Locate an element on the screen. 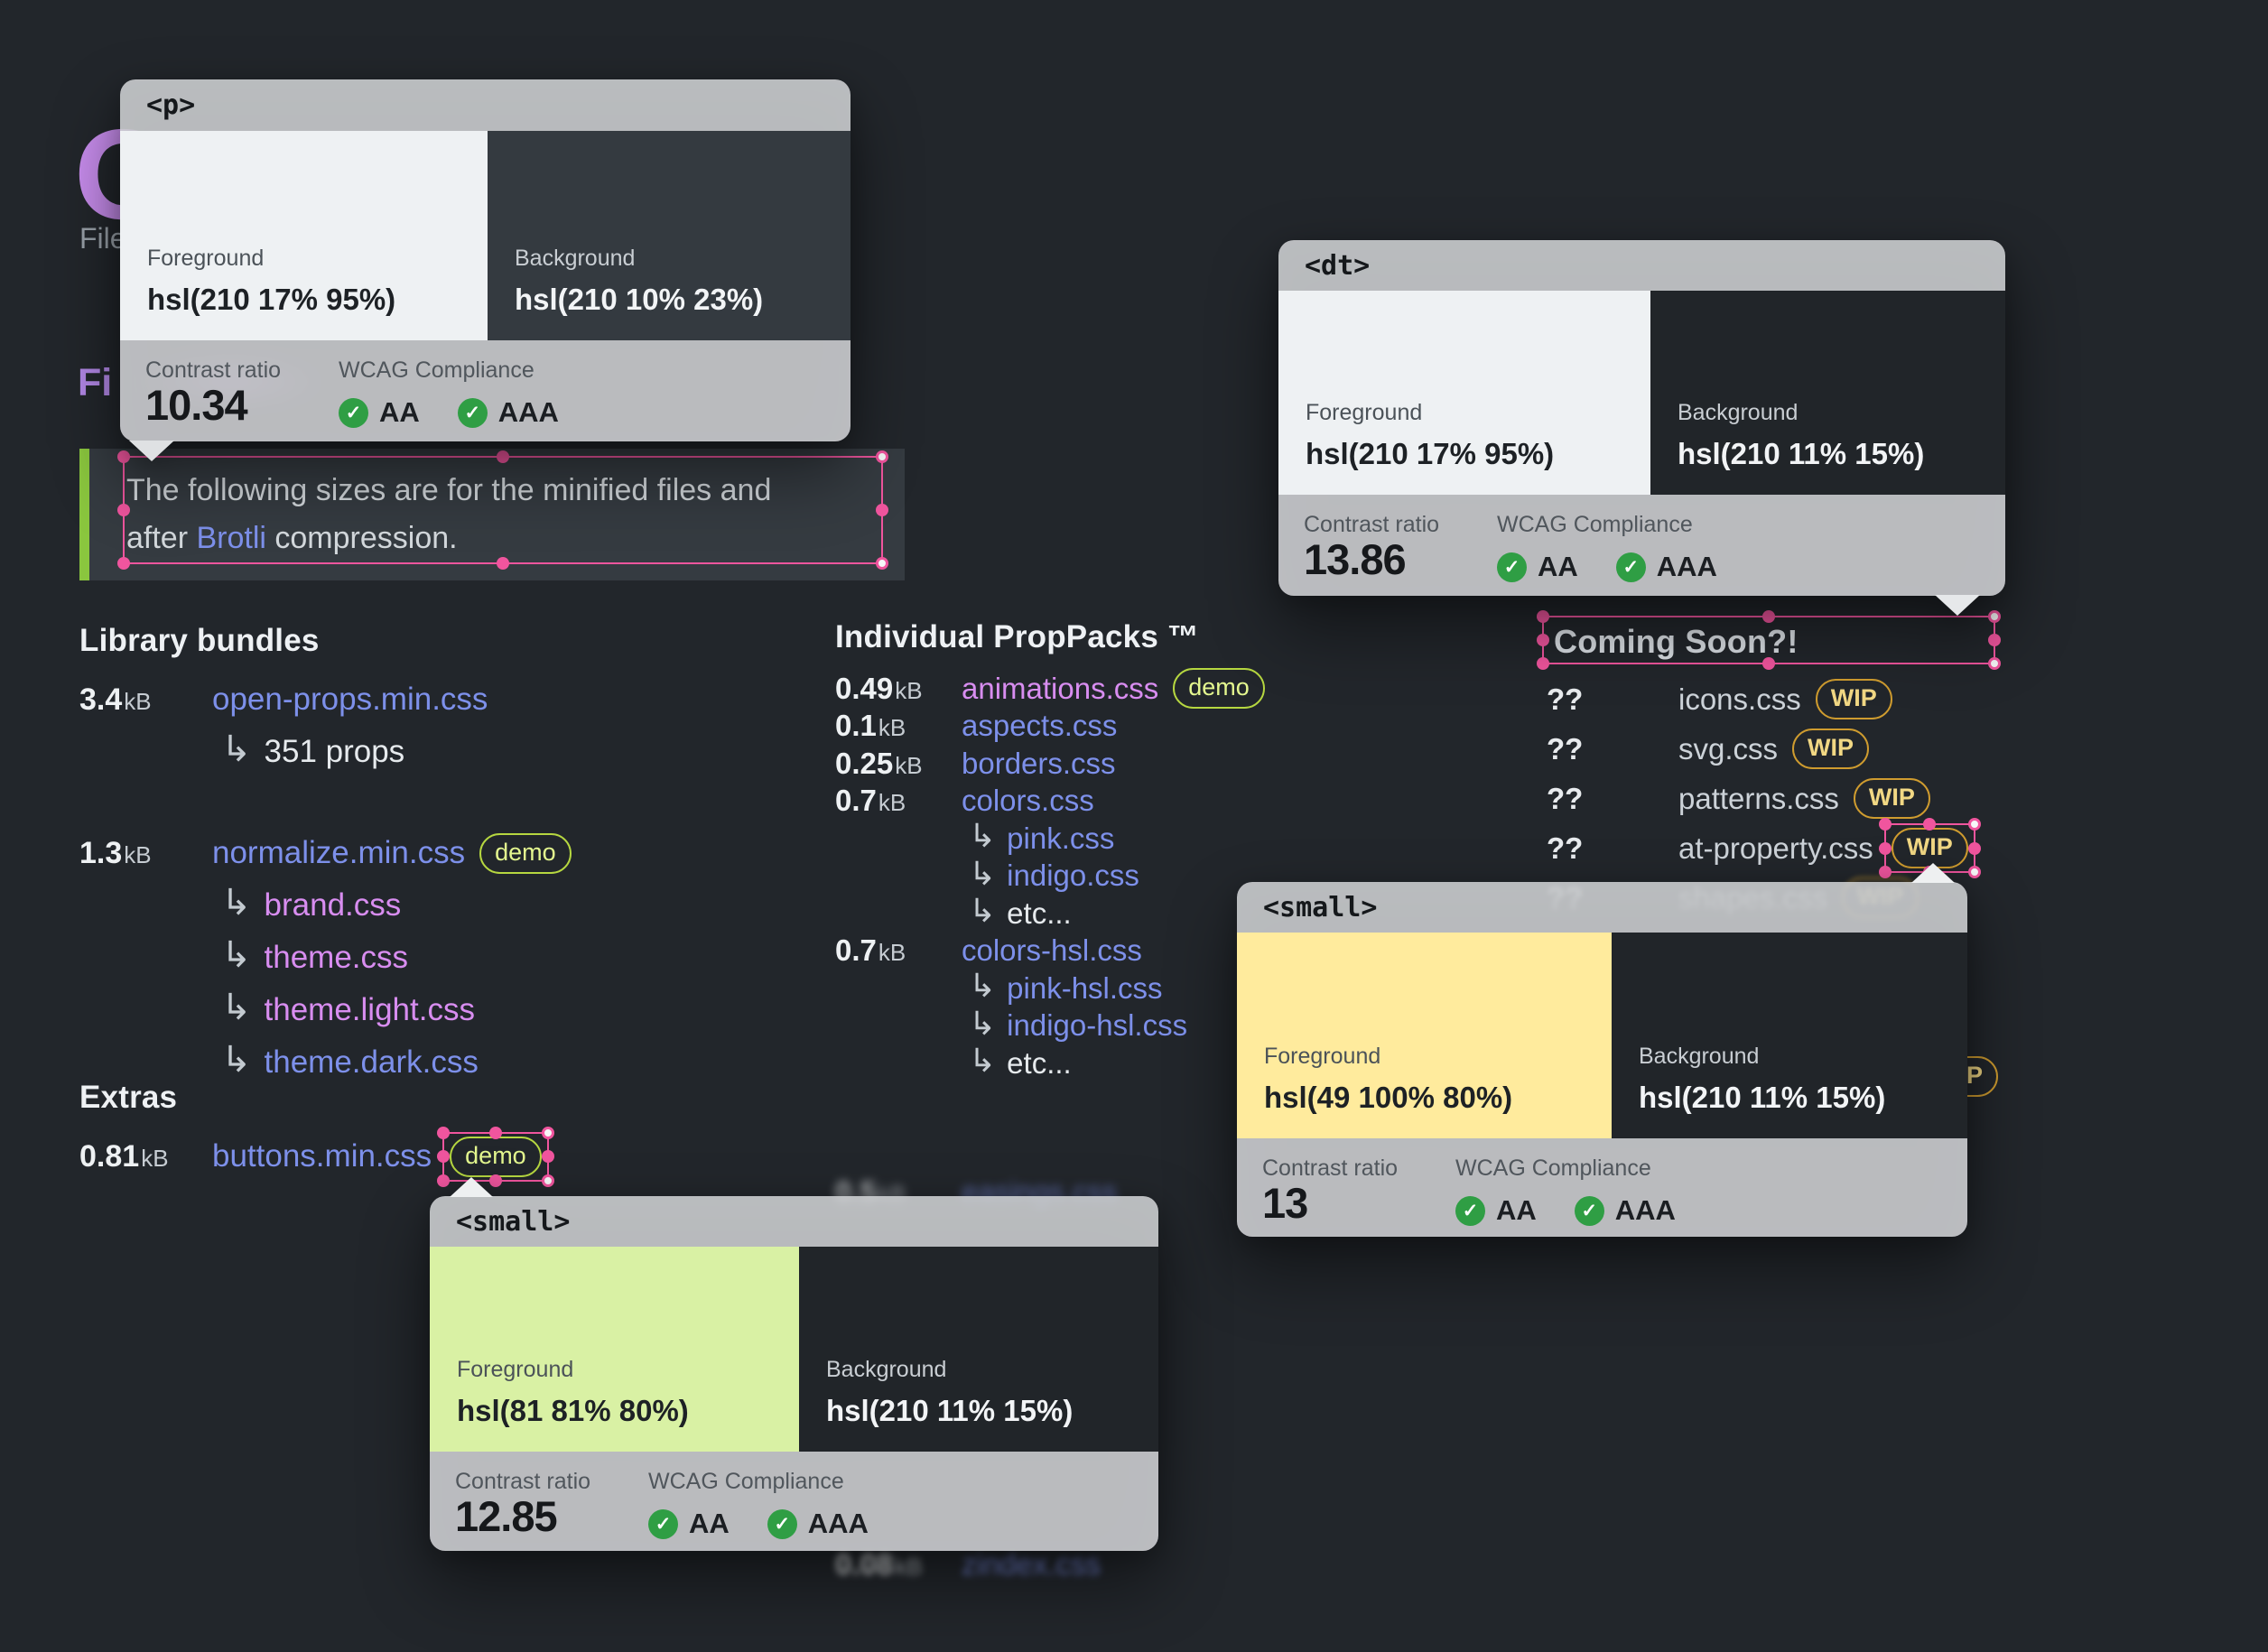 Image resolution: width=2268 pixels, height=1652 pixels. list-item: 0.08 kB zindex.css is located at coordinates (968, 1564).